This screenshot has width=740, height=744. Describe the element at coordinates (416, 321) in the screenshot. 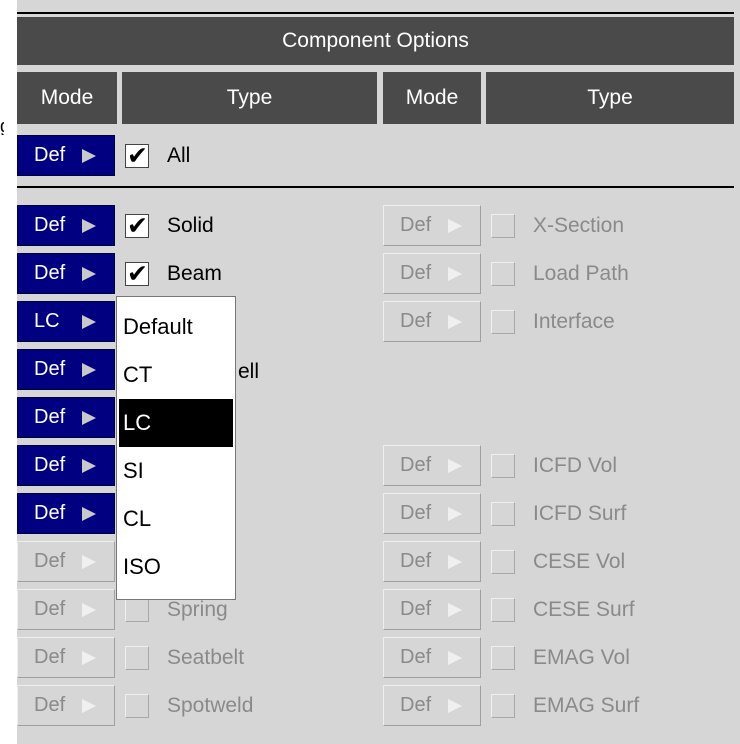

I see `right-row-interface-mode-text: Def` at that location.